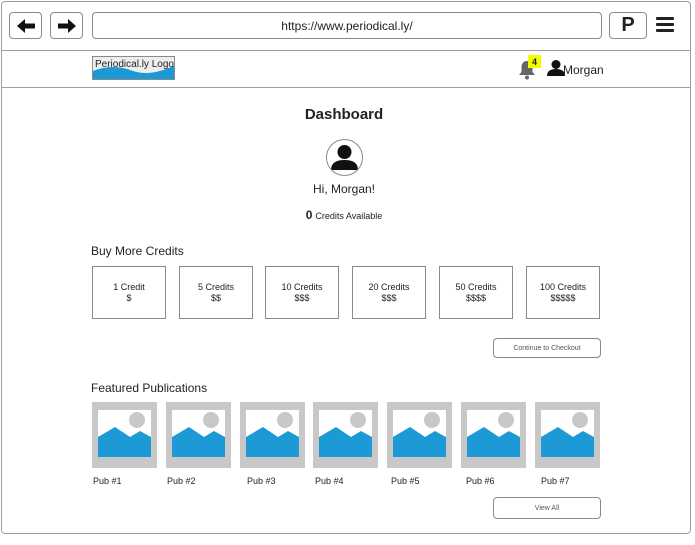 The width and height of the screenshot is (695, 545). I want to click on credit-option-price: $$$$, so click(476, 298).